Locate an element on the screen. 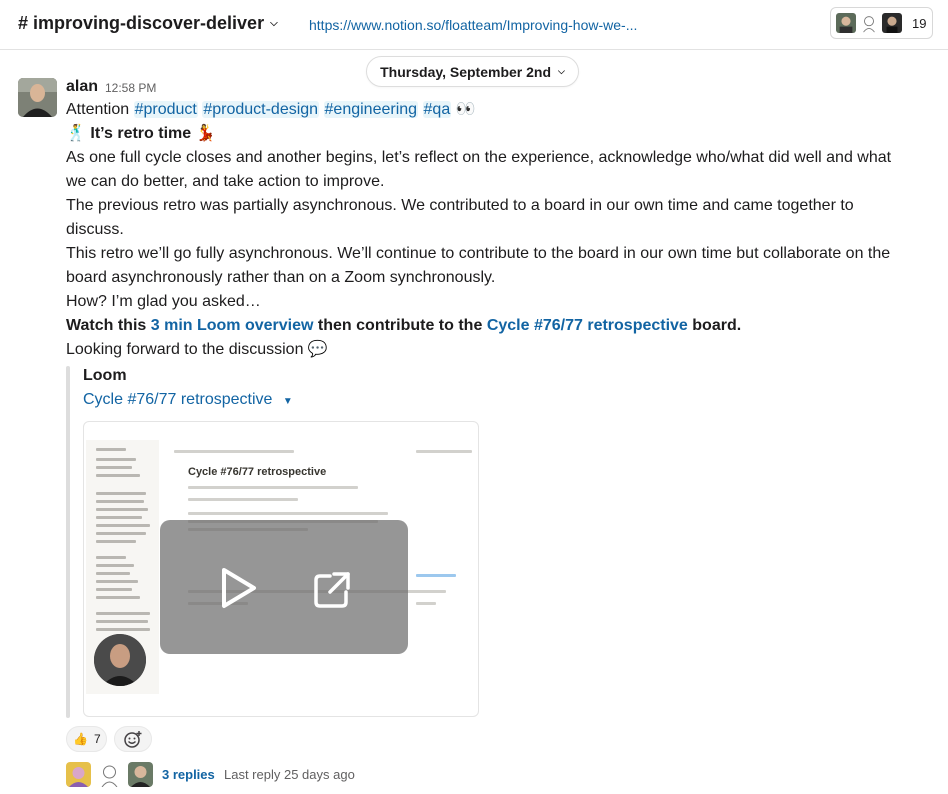  channel-tag-engineering: #engineering is located at coordinates (371, 109).